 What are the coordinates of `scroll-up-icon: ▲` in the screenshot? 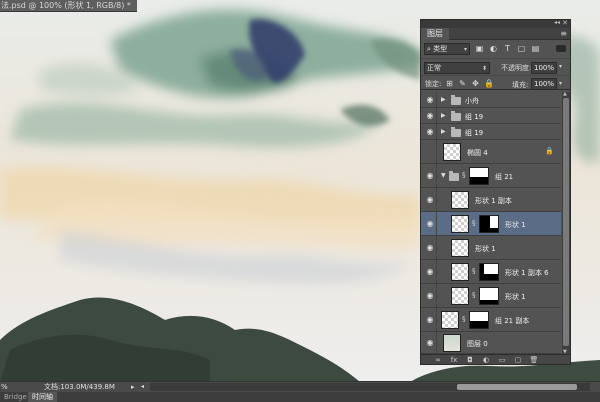 It's located at (565, 94).